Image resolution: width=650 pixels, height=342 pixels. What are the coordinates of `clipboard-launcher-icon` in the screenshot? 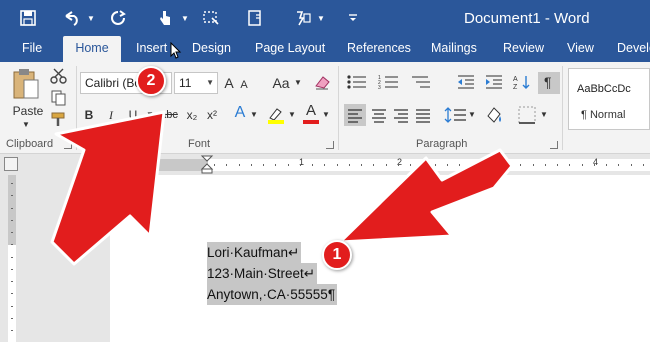 It's located at (68, 145).